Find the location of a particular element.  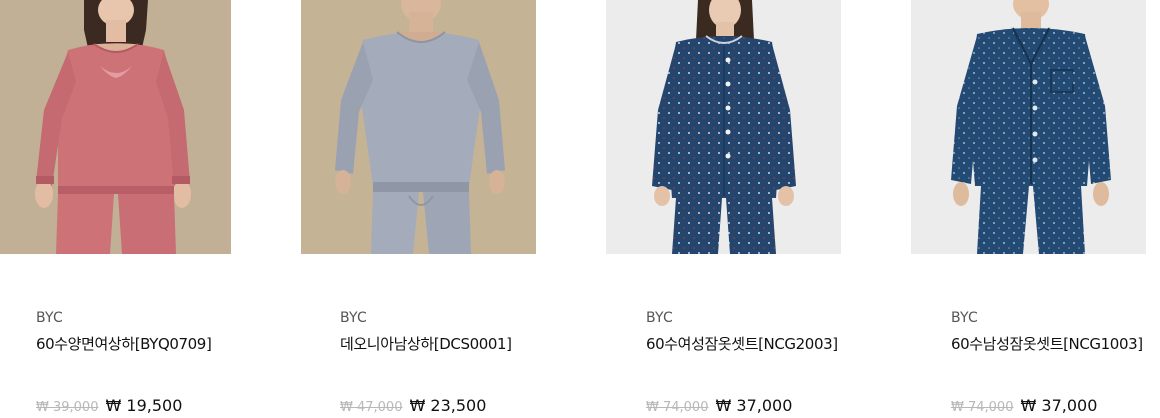

price-row: ₩ 47,000 ₩ 23,500 is located at coordinates (413, 405).